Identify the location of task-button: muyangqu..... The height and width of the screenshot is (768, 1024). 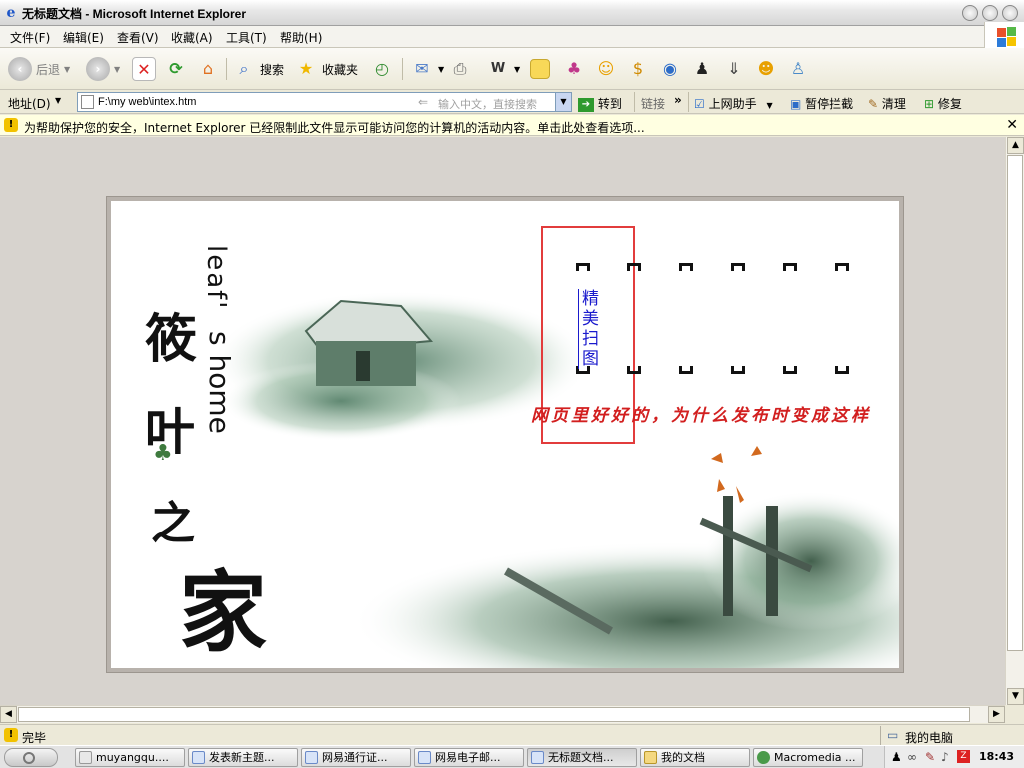
(130, 757).